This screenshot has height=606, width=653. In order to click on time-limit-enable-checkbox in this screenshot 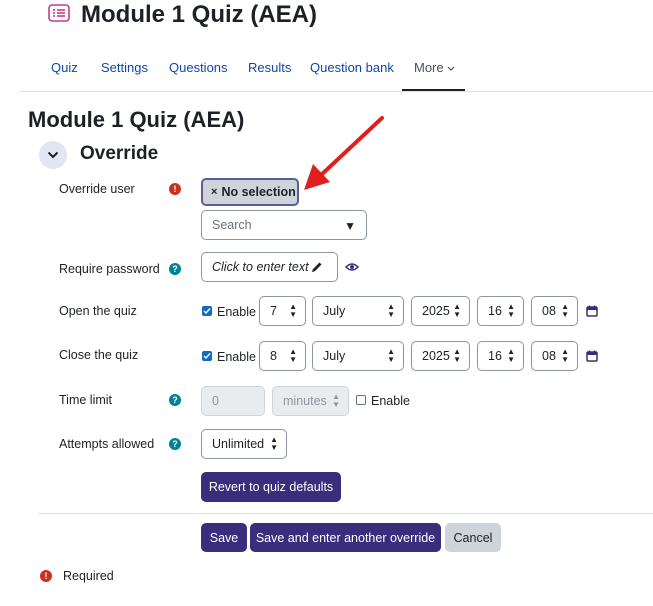, I will do `click(361, 400)`.